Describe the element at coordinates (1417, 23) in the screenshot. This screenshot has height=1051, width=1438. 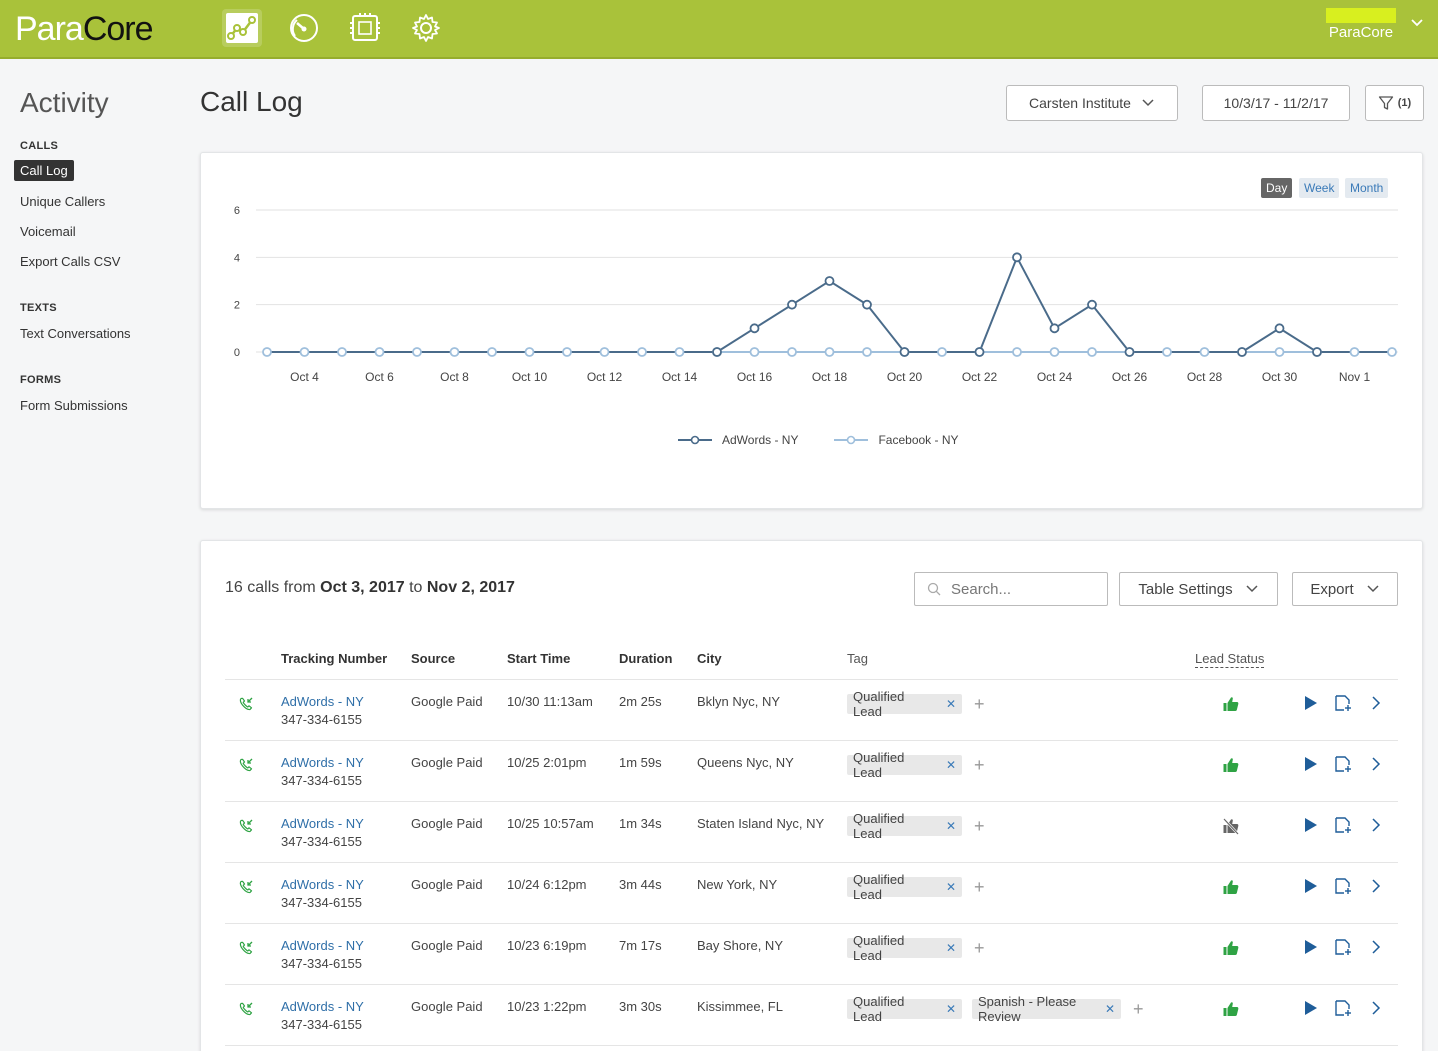
I see `chevron-down-icon` at that location.